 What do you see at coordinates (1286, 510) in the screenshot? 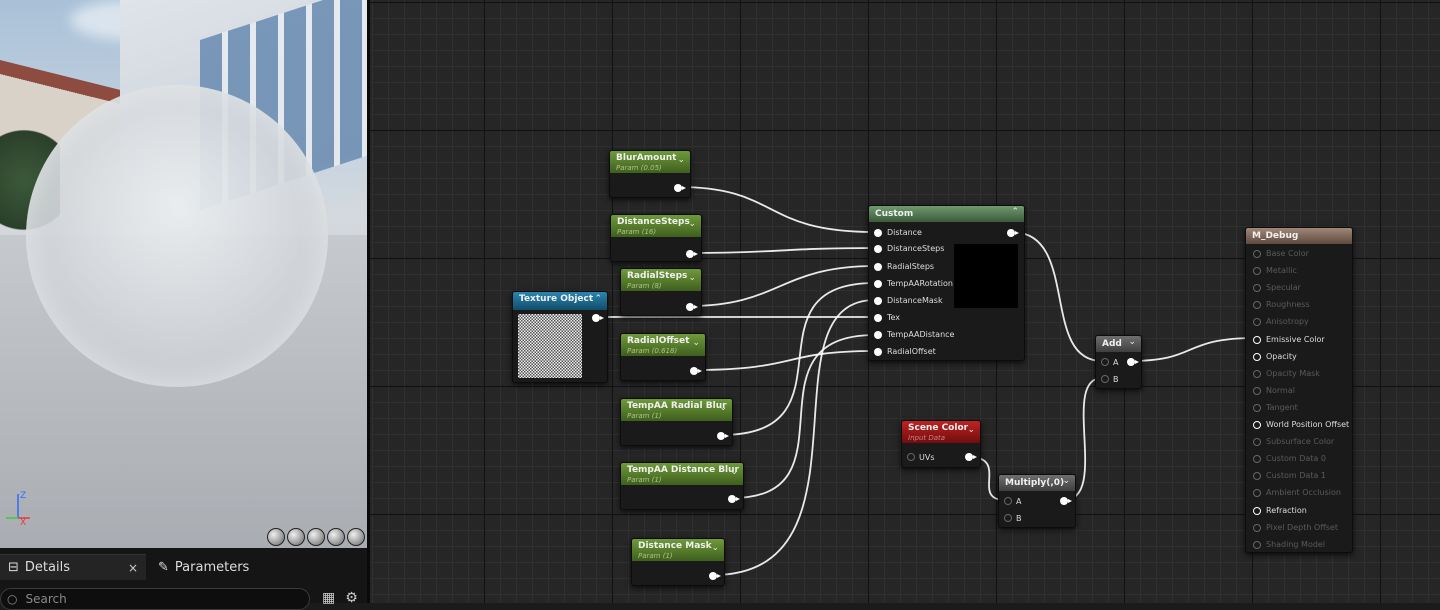
I see `pin-label: Refraction` at bounding box center [1286, 510].